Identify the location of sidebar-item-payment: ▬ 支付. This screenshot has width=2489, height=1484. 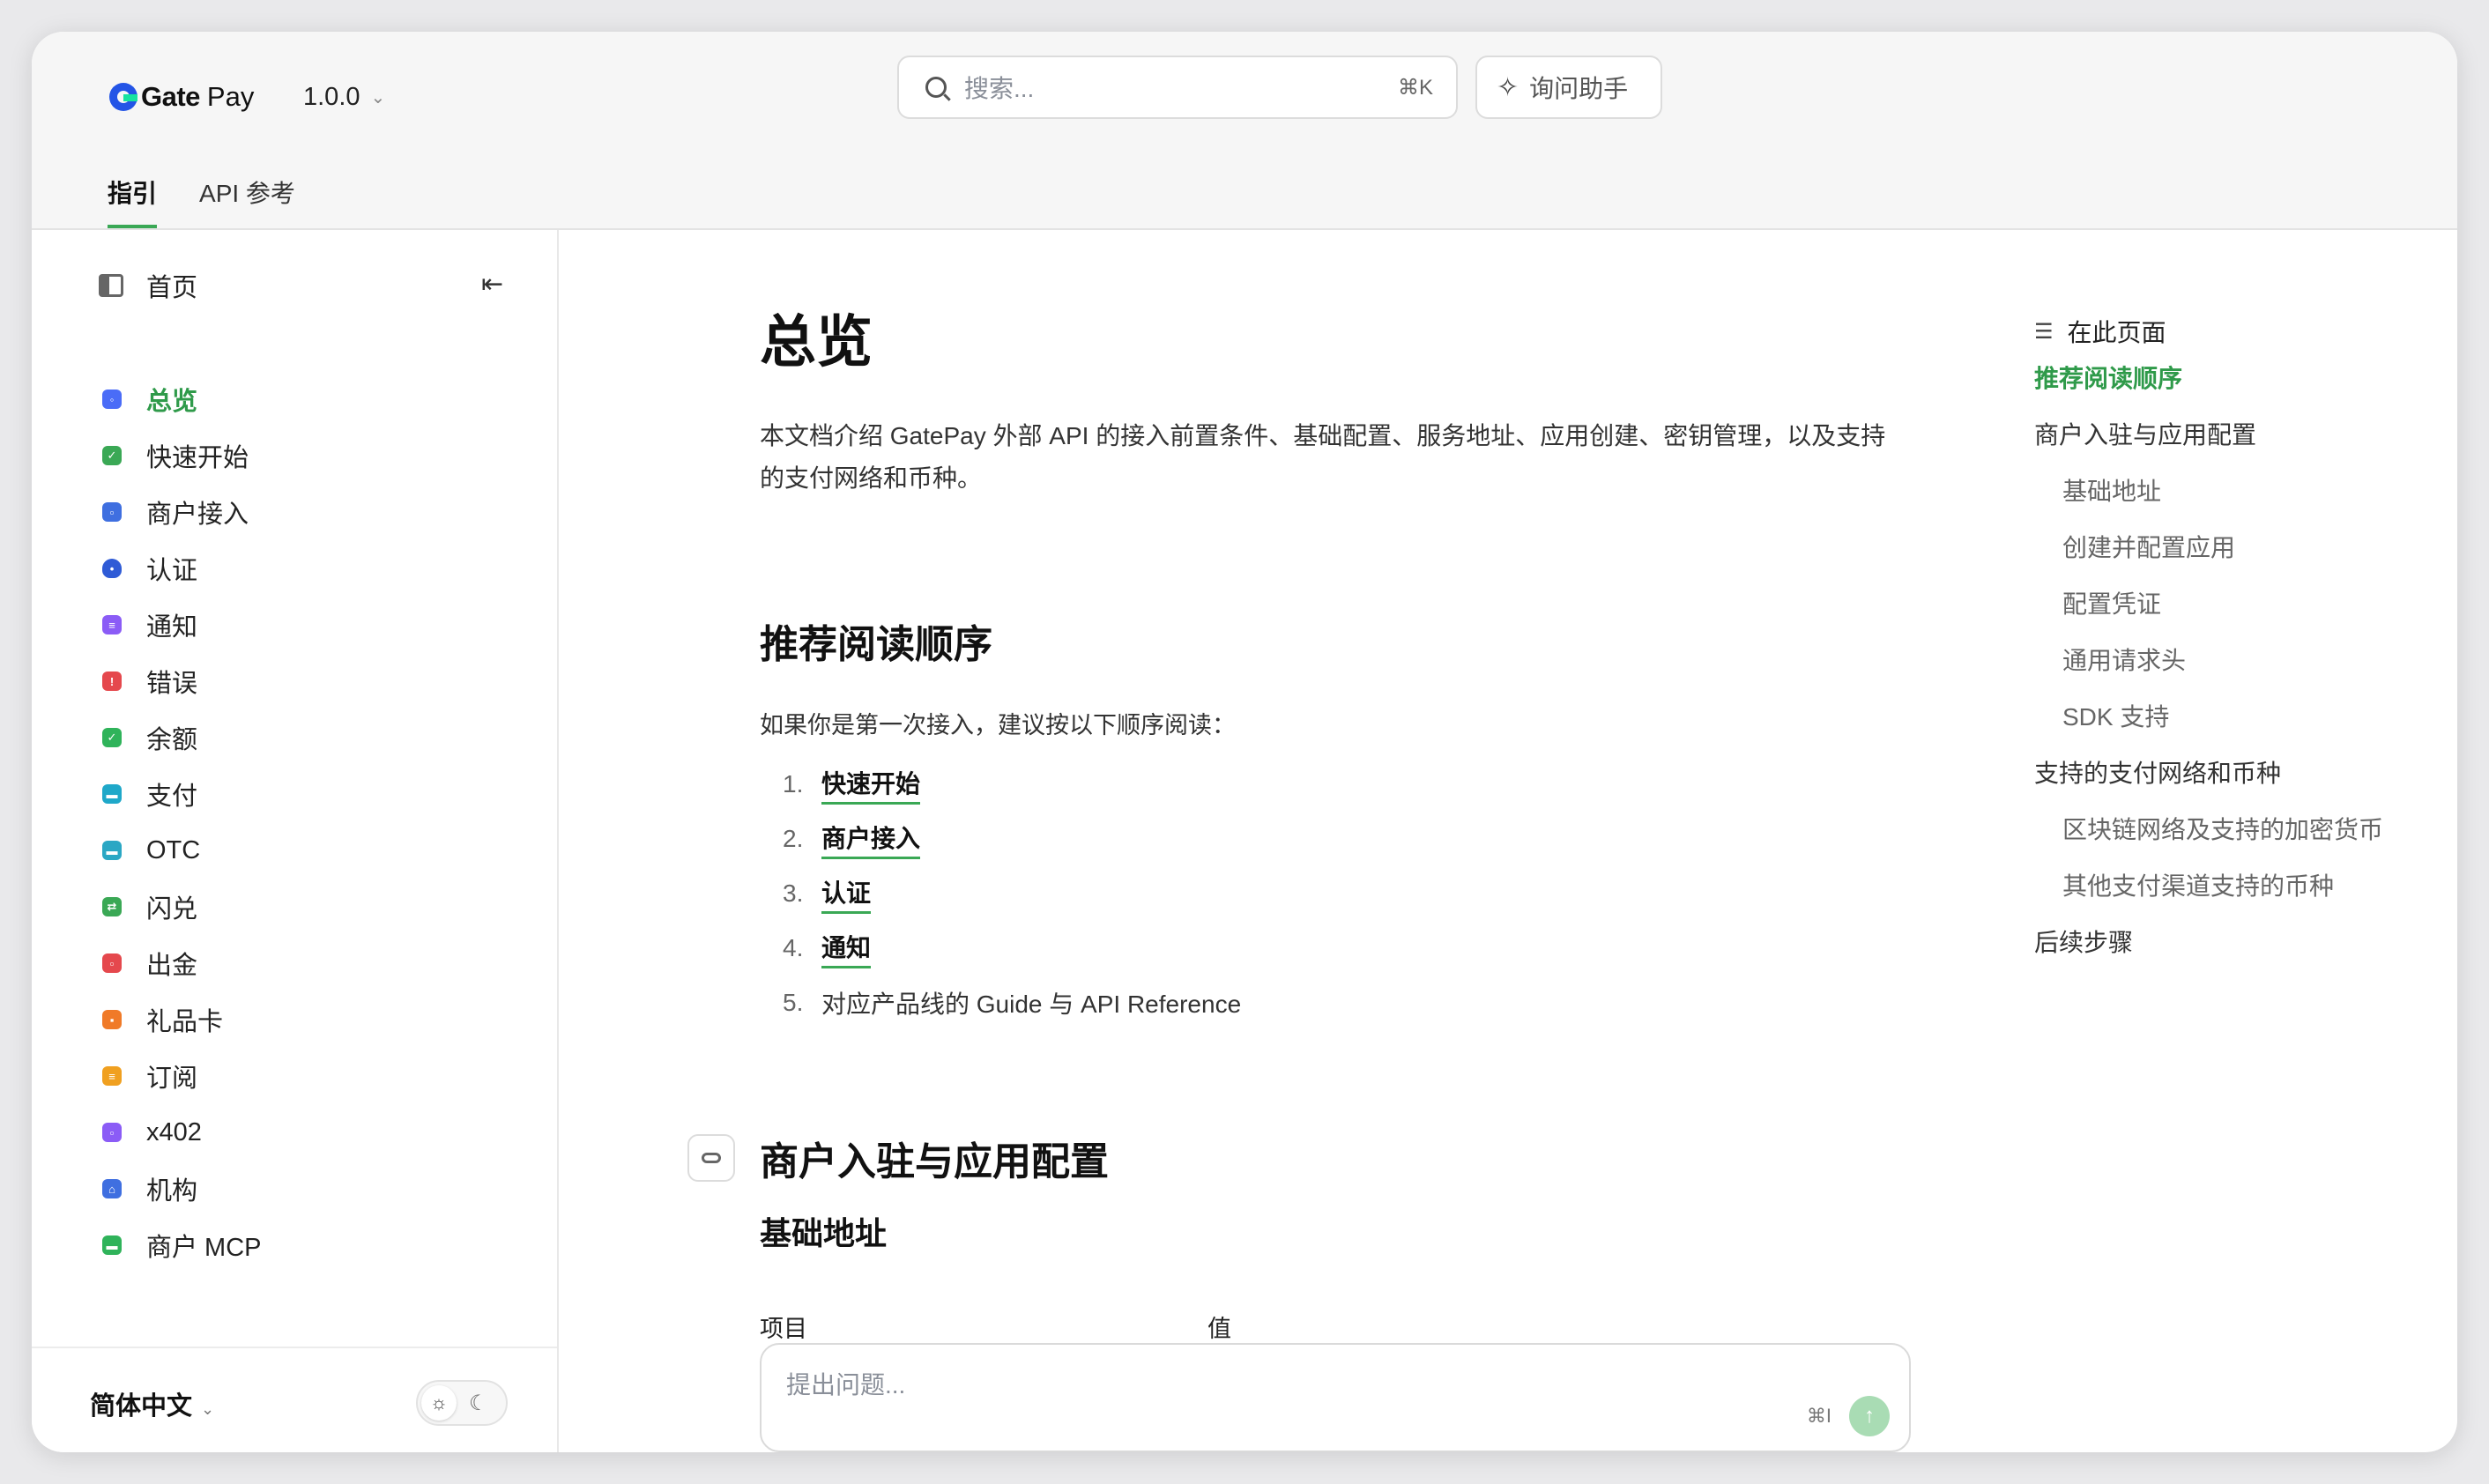
(182, 794).